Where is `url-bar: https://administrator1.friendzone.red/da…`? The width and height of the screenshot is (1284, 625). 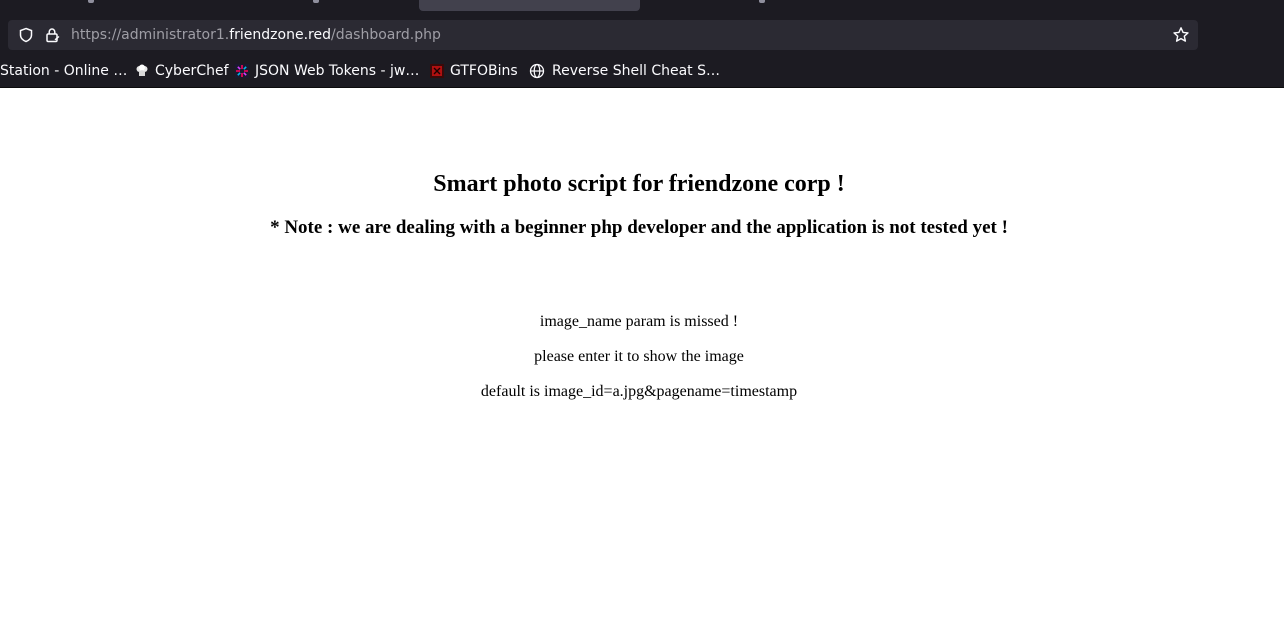 url-bar: https://administrator1.friendzone.red/da… is located at coordinates (603, 35).